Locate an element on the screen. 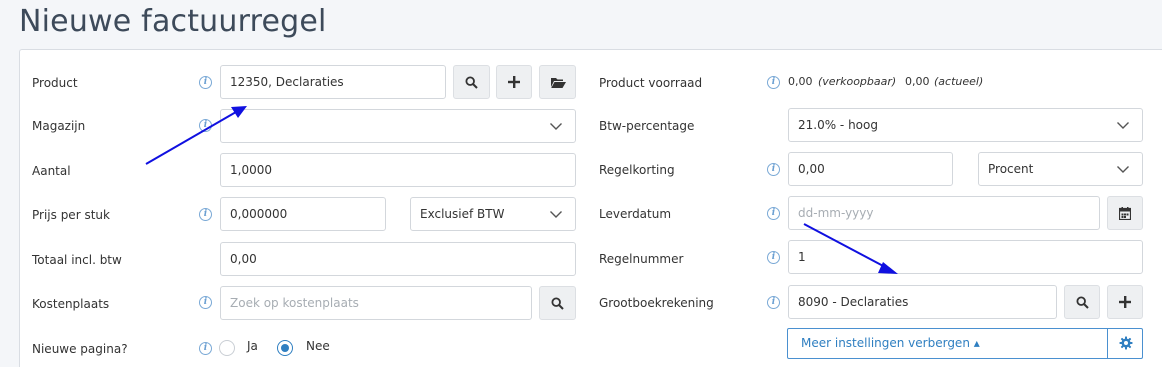 The height and width of the screenshot is (367, 1162). product-input: 12350, Declaraties is located at coordinates (333, 82).